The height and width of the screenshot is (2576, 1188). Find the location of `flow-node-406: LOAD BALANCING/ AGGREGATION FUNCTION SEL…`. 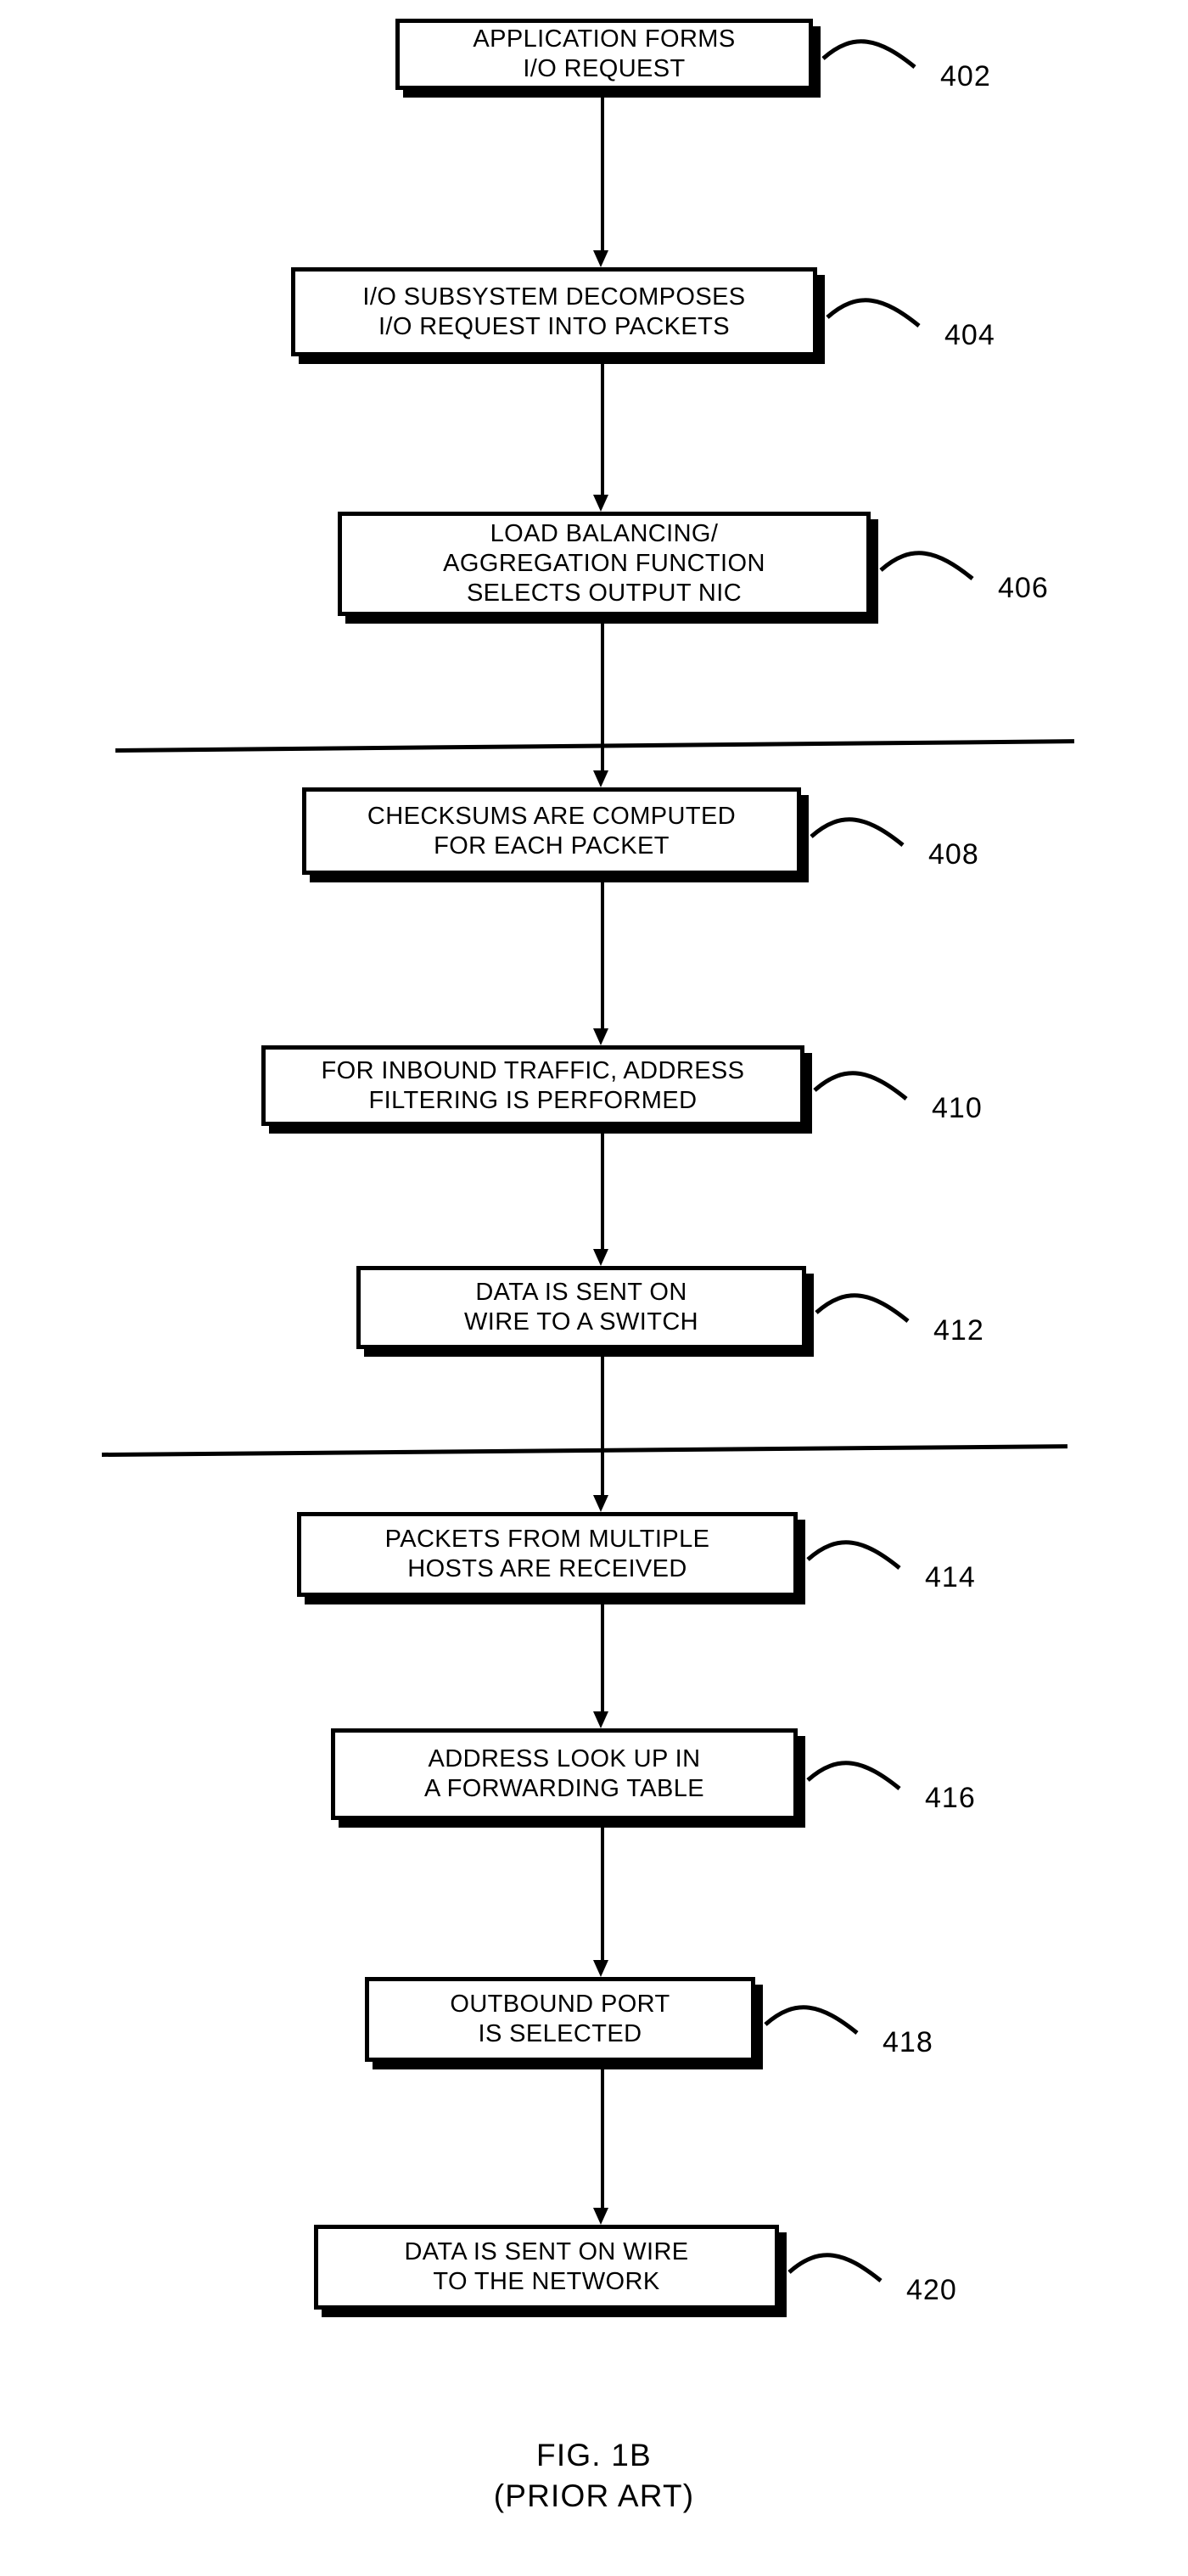

flow-node-406: LOAD BALANCING/ AGGREGATION FUNCTION SEL… is located at coordinates (604, 564).